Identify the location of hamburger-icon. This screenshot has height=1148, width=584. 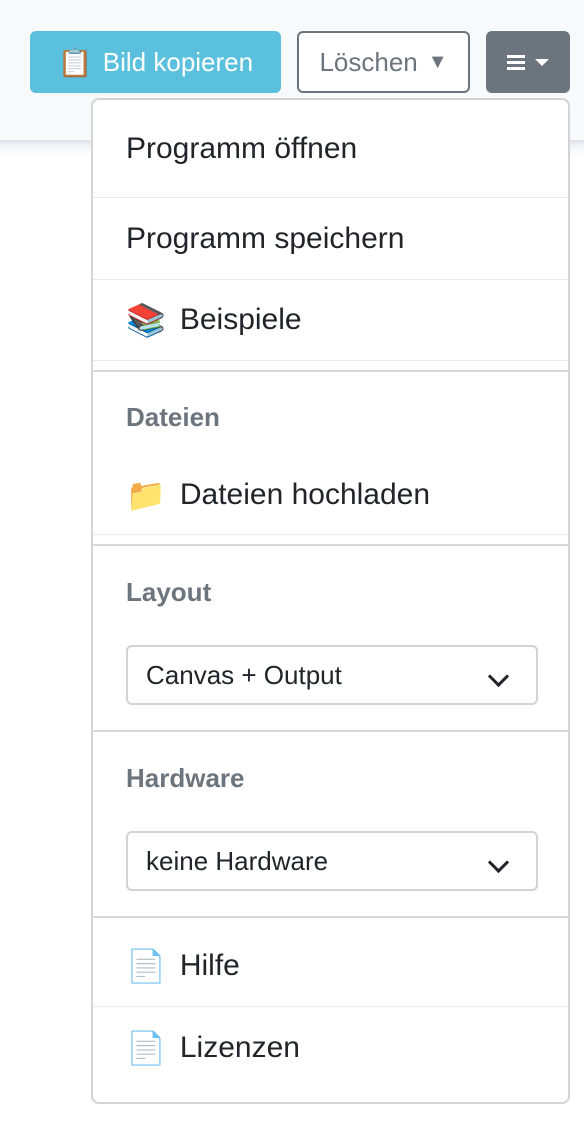
(516, 62).